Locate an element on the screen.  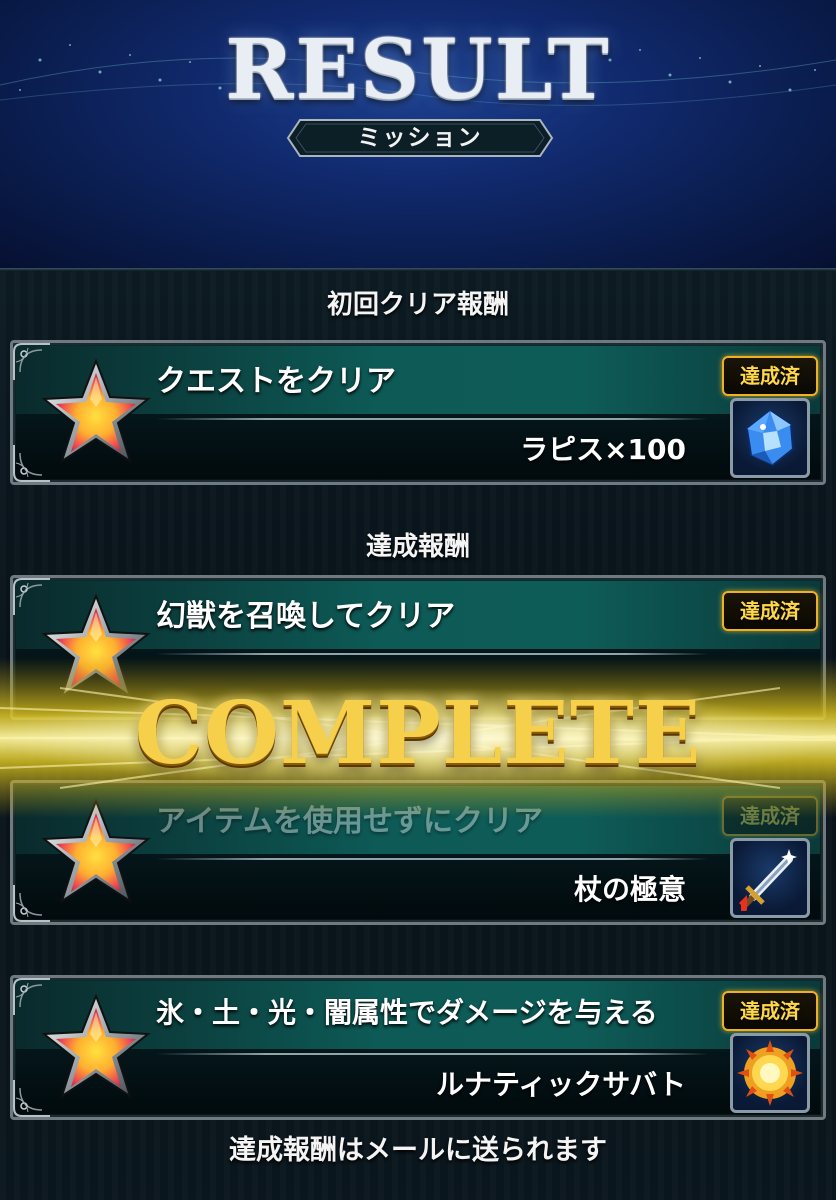
explosion-ability-icon is located at coordinates (770, 1073).